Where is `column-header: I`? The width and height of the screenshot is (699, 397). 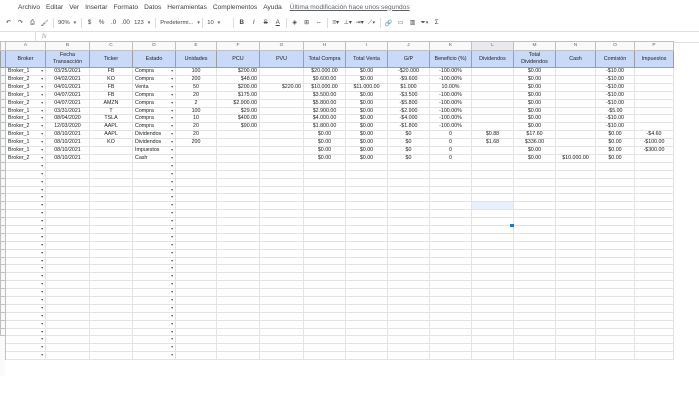
column-header: I is located at coordinates (366, 46).